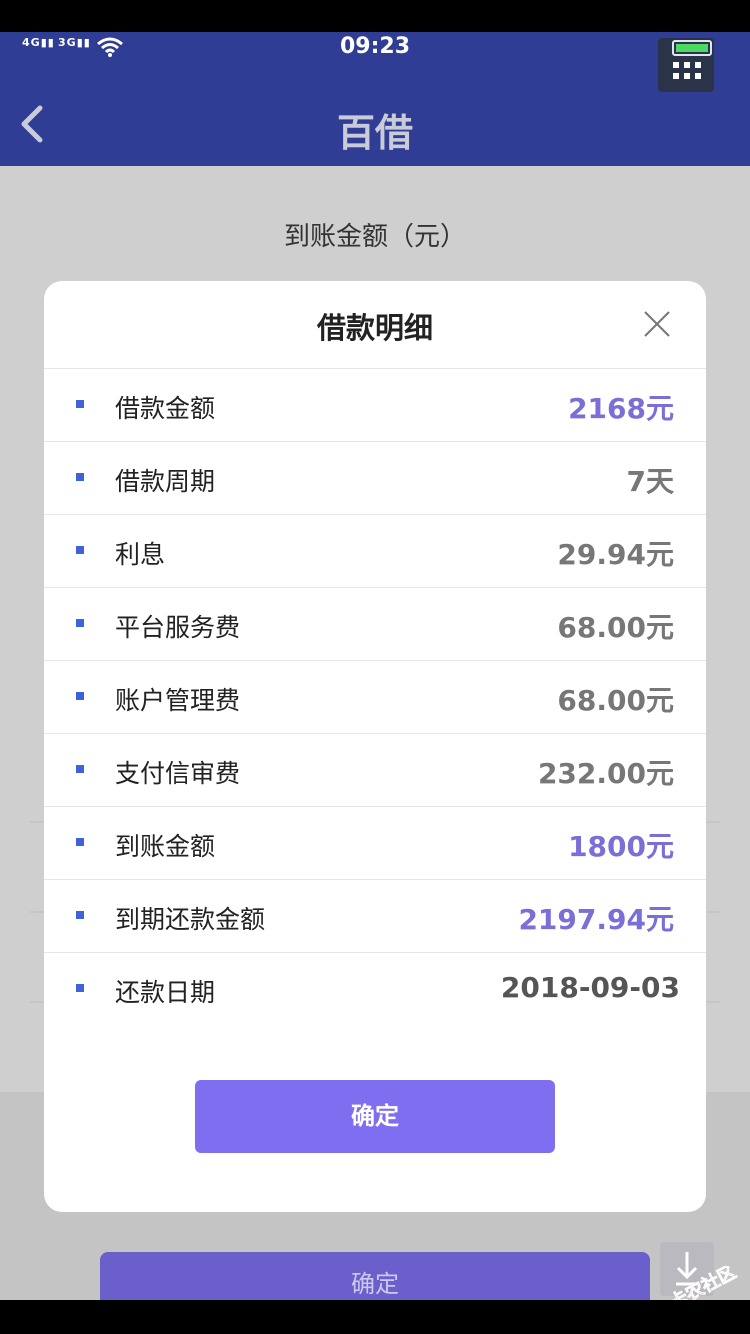 This screenshot has height=1334, width=750. Describe the element at coordinates (615, 554) in the screenshot. I see `row-value: 29.94元` at that location.